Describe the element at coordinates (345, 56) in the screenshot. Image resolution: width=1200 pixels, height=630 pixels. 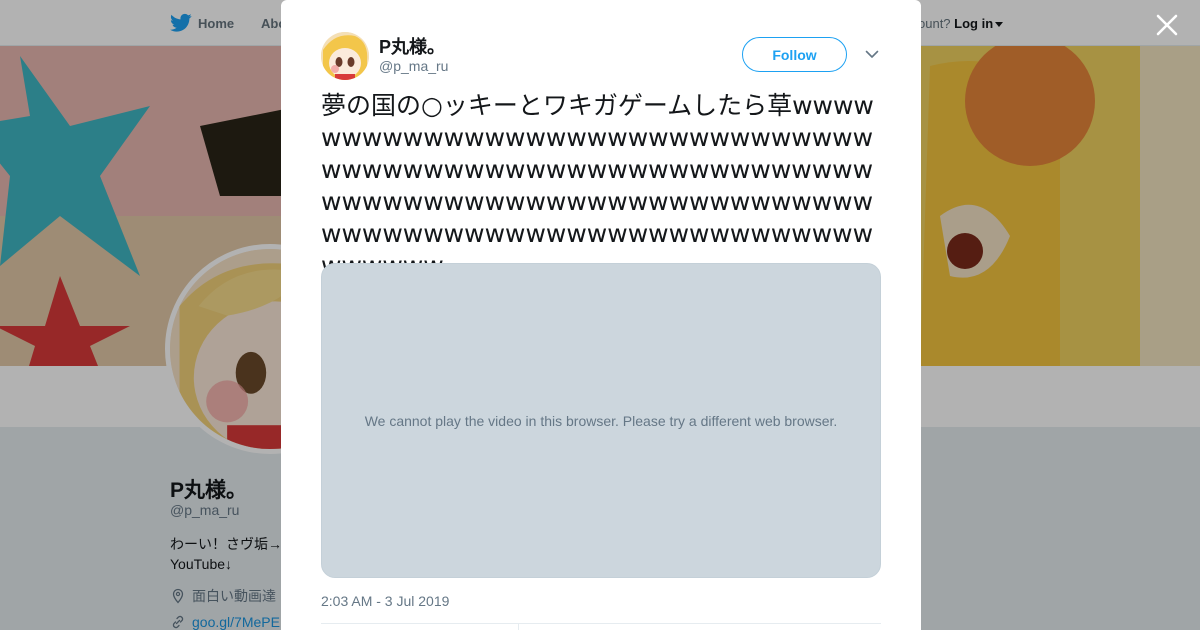
I see `tweet-author-avatar` at that location.